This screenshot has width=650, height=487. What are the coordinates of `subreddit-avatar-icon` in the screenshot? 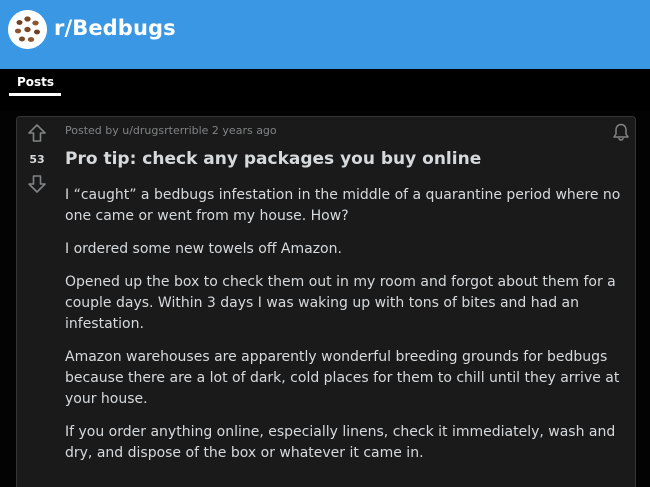 It's located at (27, 29).